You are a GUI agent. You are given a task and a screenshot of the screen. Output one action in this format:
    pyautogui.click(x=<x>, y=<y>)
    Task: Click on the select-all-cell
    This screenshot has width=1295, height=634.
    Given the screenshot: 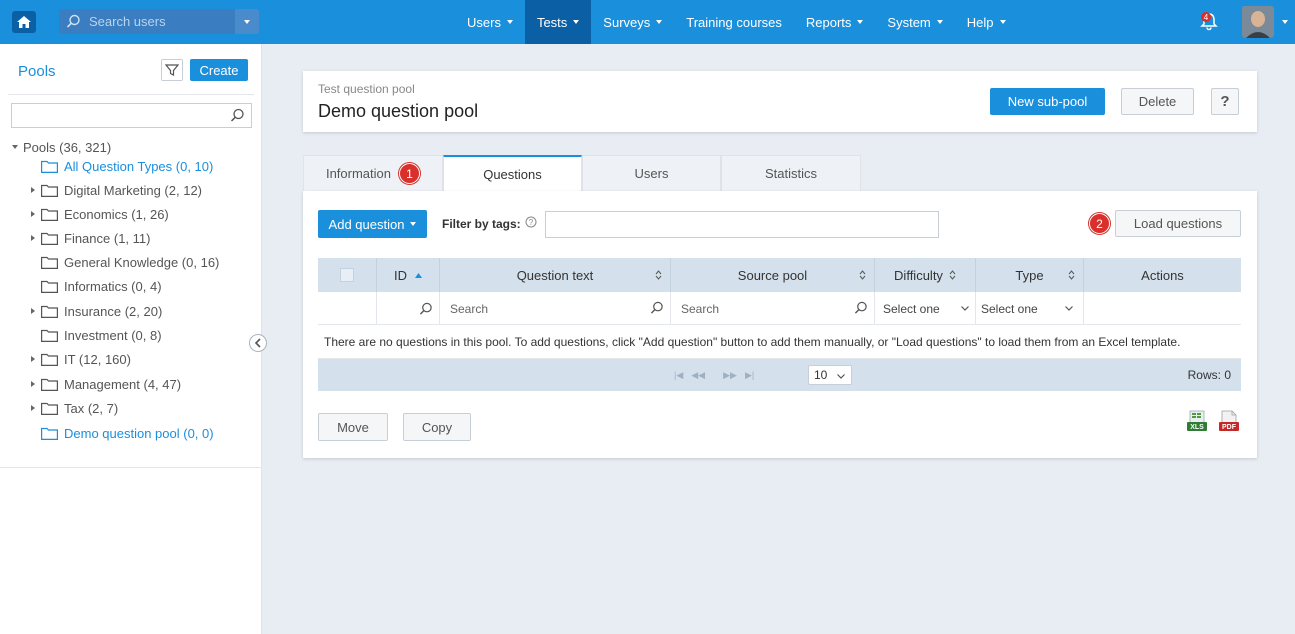 What is the action you would take?
    pyautogui.click(x=347, y=275)
    